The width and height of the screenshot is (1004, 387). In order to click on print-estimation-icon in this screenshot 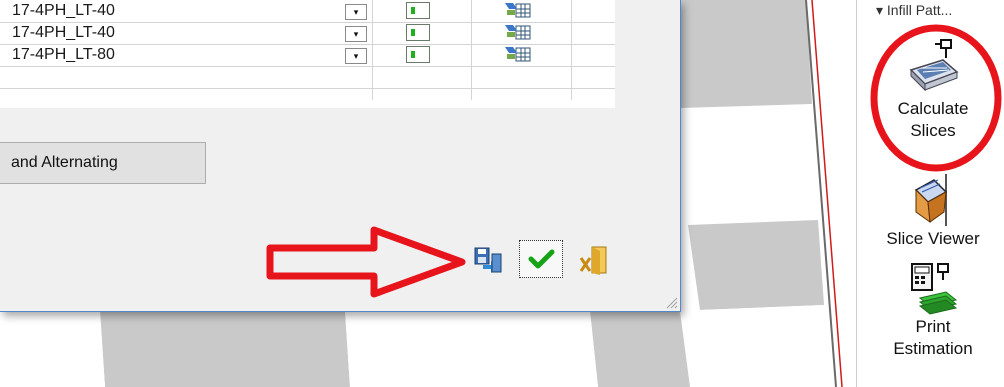, I will do `click(934, 289)`.